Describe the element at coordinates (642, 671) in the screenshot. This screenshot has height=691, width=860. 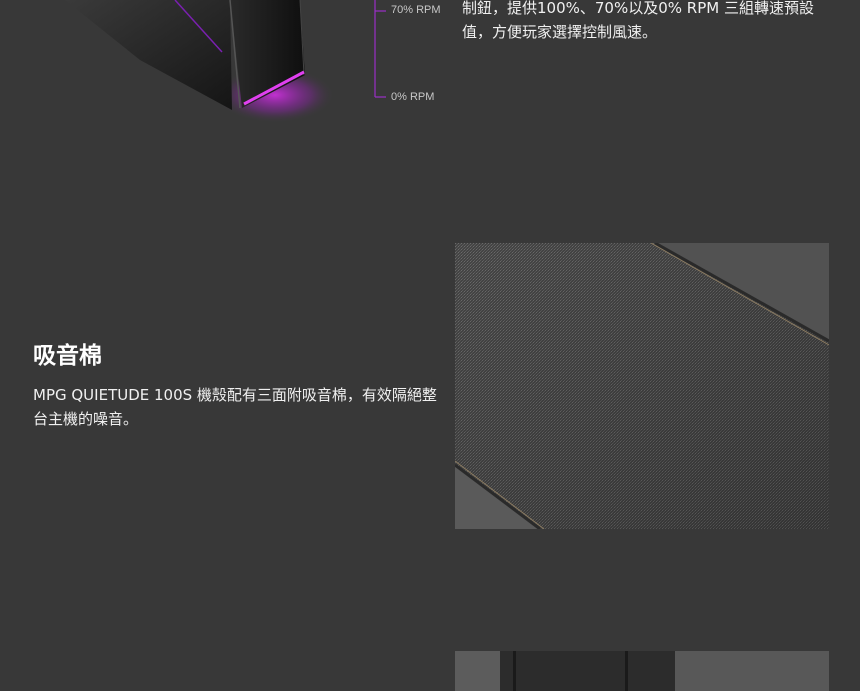
I see `next-section-image` at that location.